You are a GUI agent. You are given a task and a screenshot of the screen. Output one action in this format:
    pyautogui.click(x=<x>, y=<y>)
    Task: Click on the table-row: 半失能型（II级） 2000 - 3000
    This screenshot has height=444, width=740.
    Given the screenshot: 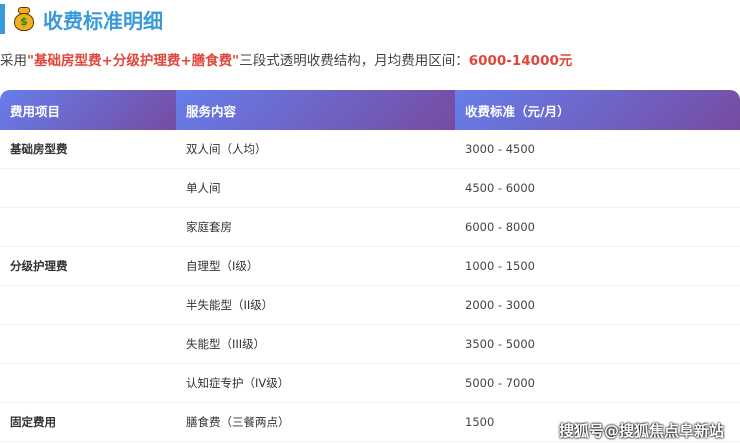 What is the action you would take?
    pyautogui.click(x=370, y=305)
    